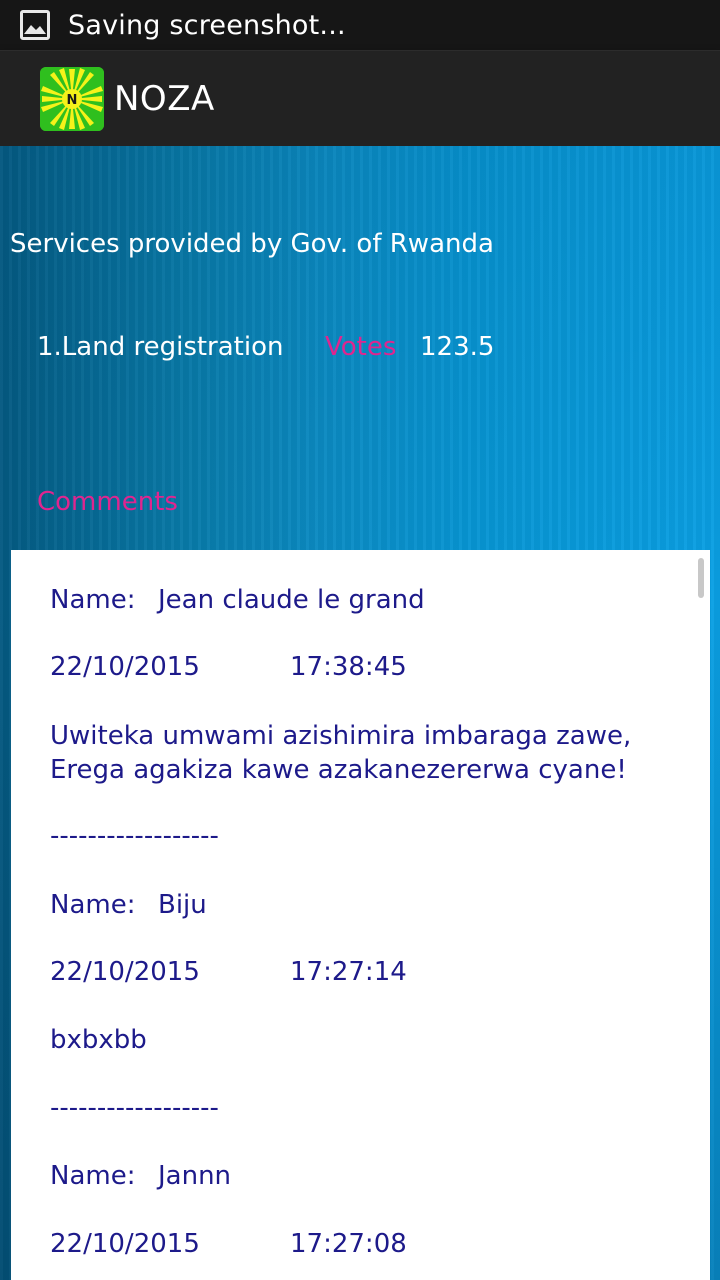 This screenshot has width=720, height=1280. What do you see at coordinates (360, 98) in the screenshot?
I see `action-bar: N NOZA` at bounding box center [360, 98].